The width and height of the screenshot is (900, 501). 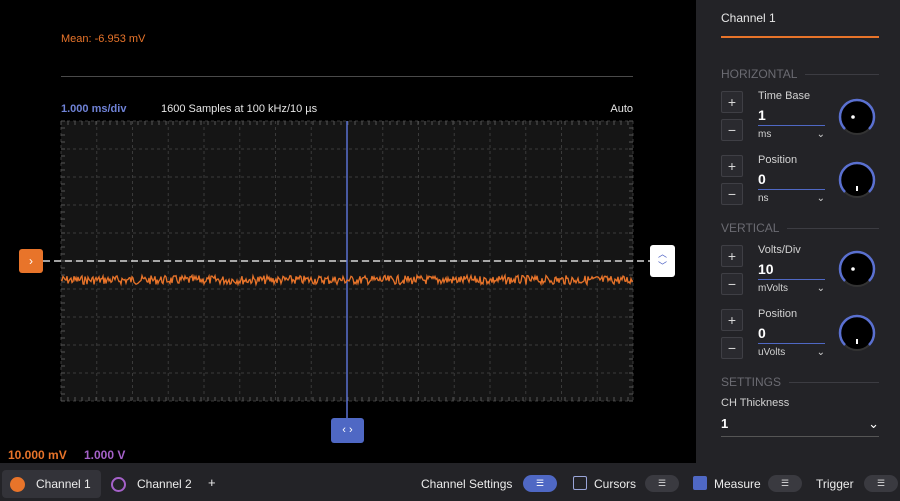 What do you see at coordinates (773, 288) in the screenshot?
I see `volts-div-unit: mVolts` at bounding box center [773, 288].